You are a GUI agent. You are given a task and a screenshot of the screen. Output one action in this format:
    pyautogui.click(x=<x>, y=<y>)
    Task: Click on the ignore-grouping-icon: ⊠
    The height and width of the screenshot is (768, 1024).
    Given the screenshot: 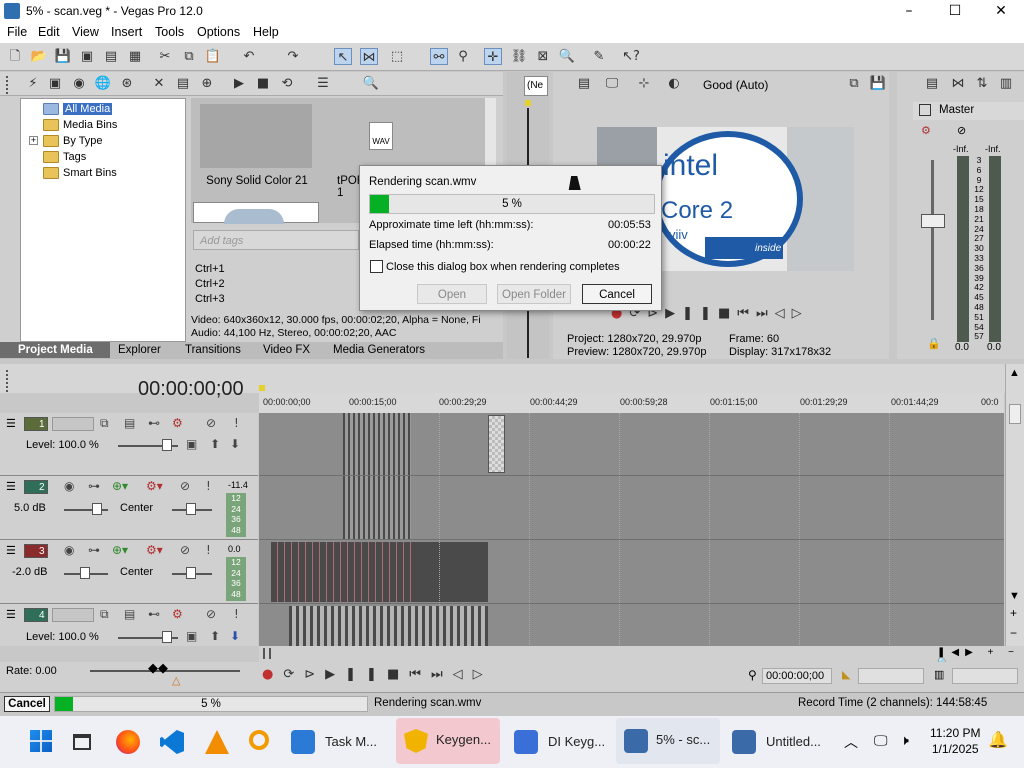 What is the action you would take?
    pyautogui.click(x=543, y=56)
    